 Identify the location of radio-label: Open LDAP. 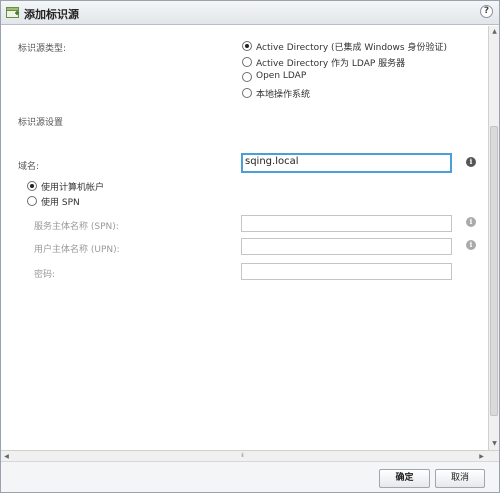
(281, 76).